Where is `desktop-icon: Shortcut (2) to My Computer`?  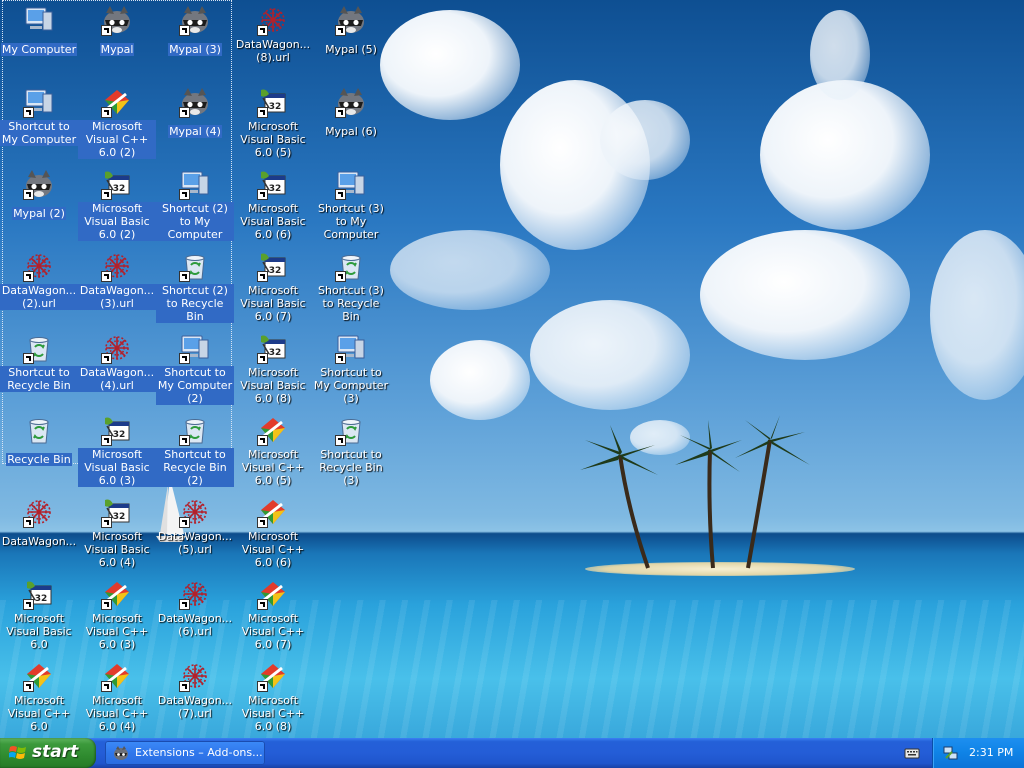
desktop-icon: Shortcut (2) to My Computer is located at coordinates (195, 205).